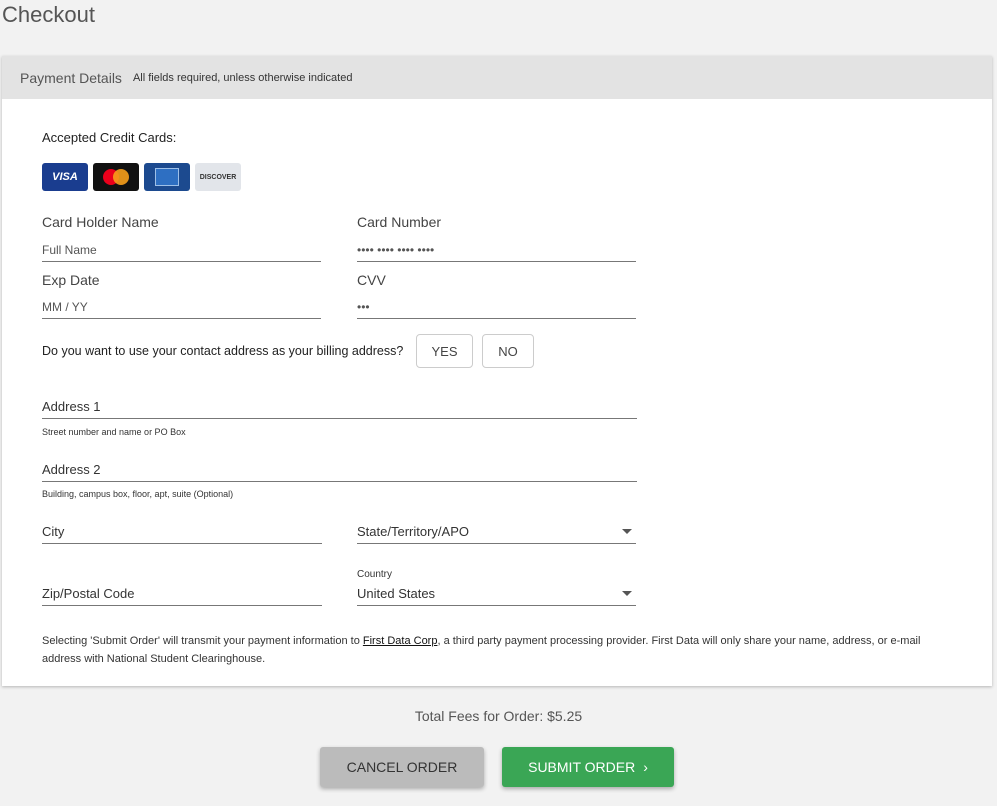 This screenshot has height=806, width=997. Describe the element at coordinates (167, 177) in the screenshot. I see `amex-card-icon` at that location.